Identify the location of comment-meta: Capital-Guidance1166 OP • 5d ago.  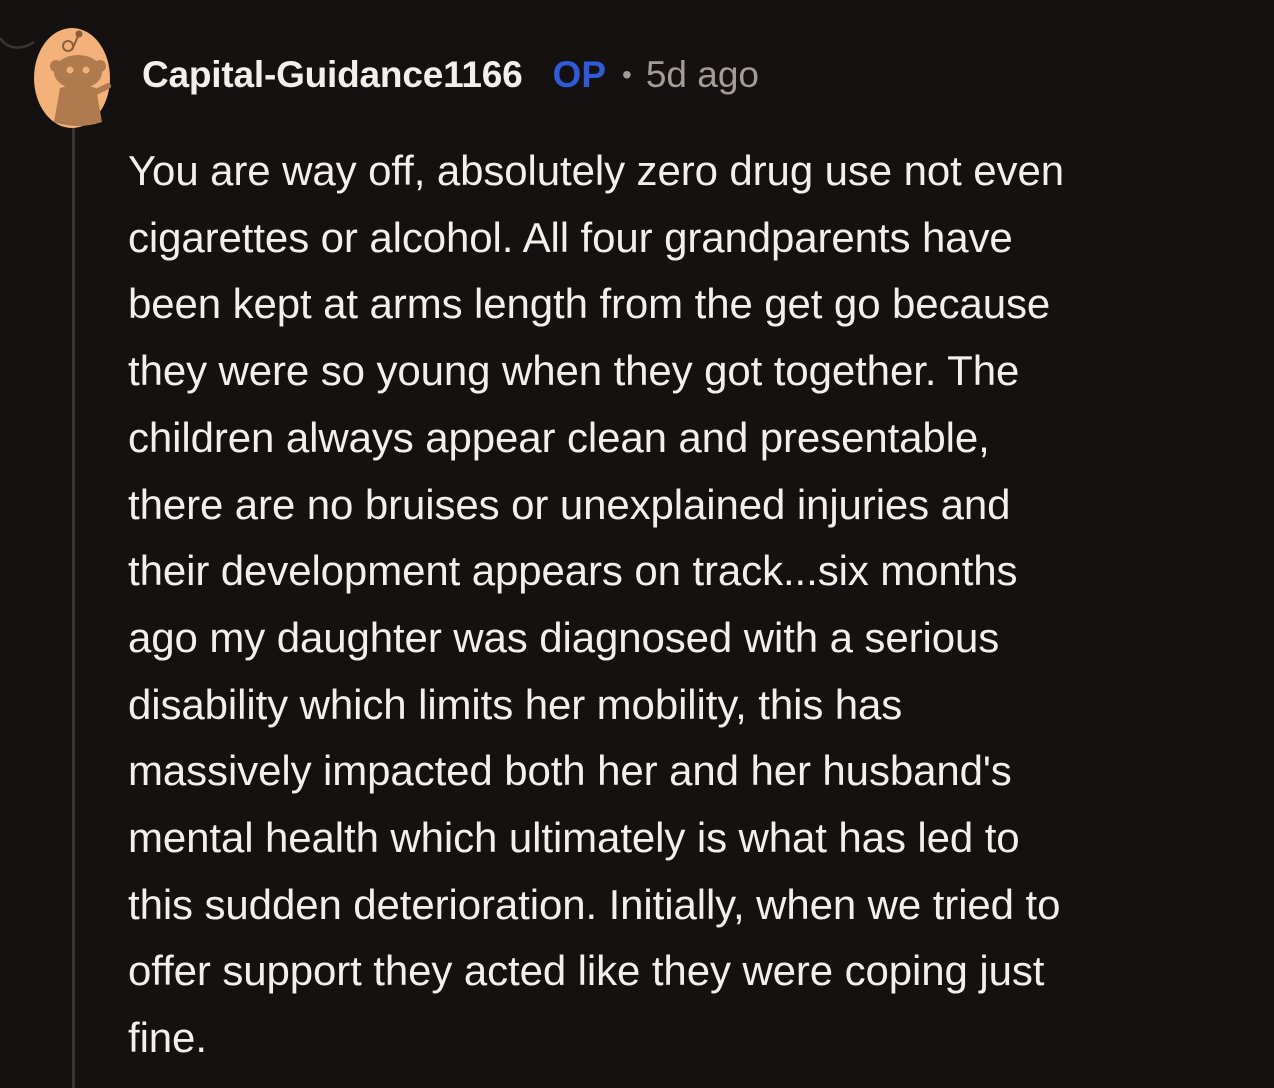
(450, 75).